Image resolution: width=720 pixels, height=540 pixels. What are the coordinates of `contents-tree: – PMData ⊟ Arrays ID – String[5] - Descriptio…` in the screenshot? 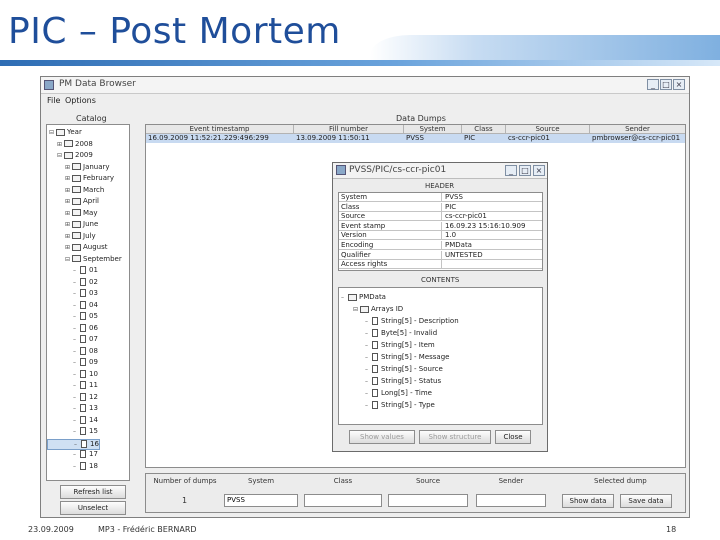 It's located at (440, 356).